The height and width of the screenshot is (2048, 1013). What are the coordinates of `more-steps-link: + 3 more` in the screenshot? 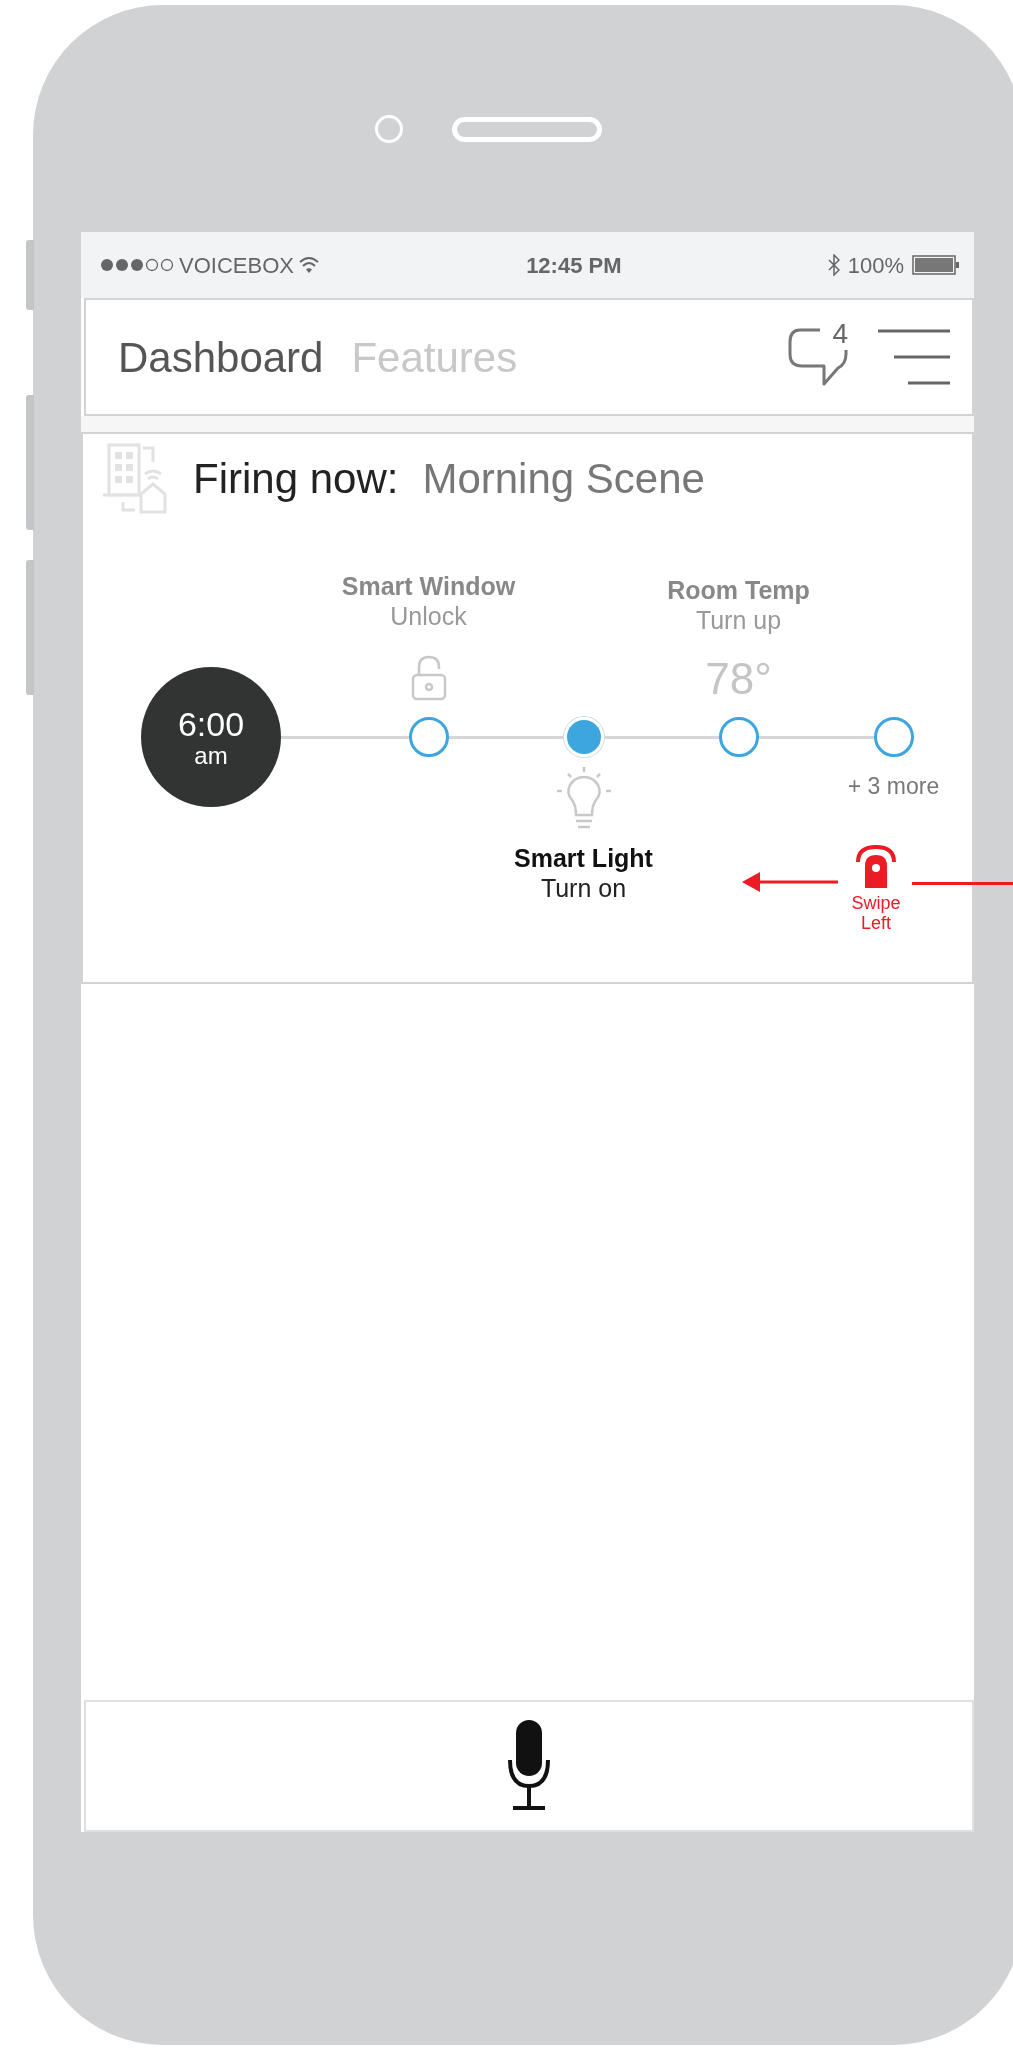 It's located at (893, 786).